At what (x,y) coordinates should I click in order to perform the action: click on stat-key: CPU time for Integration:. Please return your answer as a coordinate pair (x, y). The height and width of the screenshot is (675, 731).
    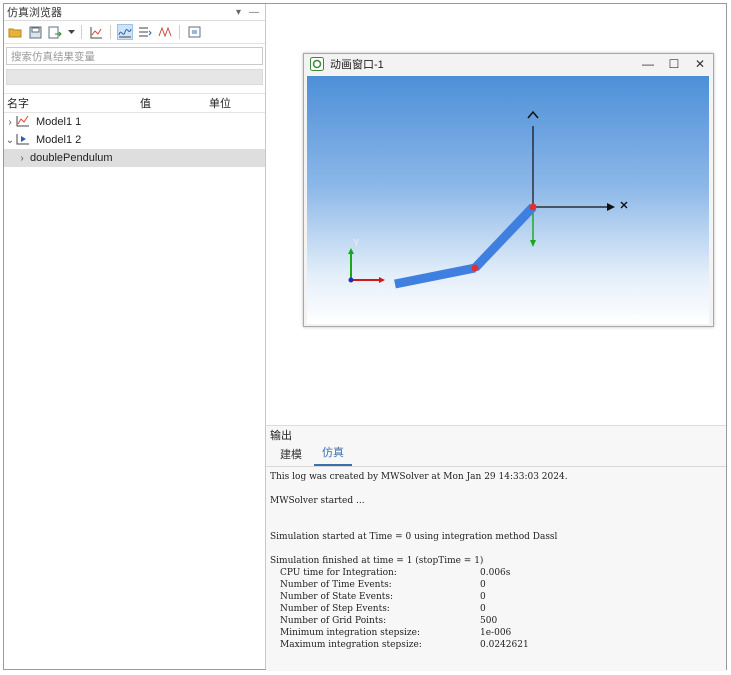
    Looking at the image, I should click on (338, 573).